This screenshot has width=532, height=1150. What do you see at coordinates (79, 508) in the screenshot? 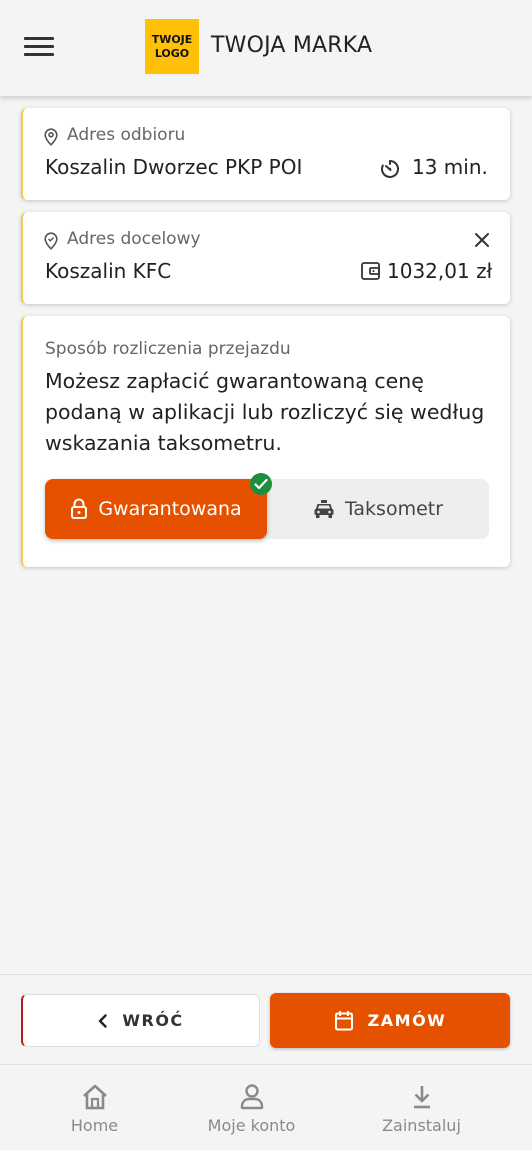
I see `lock-icon` at bounding box center [79, 508].